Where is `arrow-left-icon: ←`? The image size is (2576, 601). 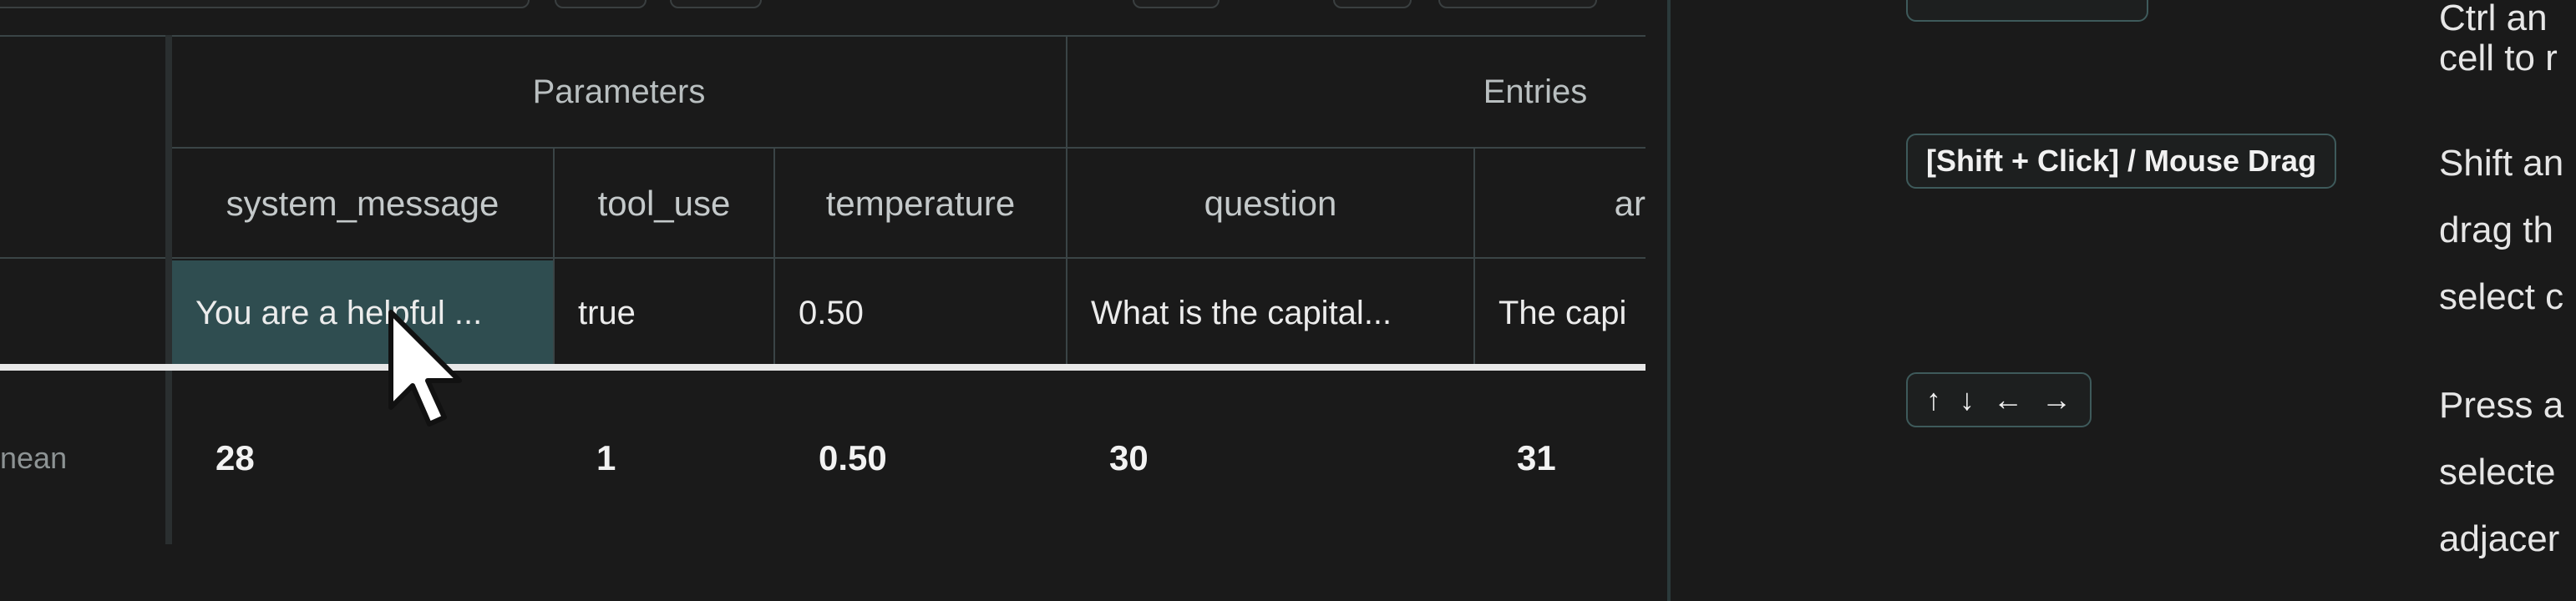 arrow-left-icon: ← is located at coordinates (2008, 399).